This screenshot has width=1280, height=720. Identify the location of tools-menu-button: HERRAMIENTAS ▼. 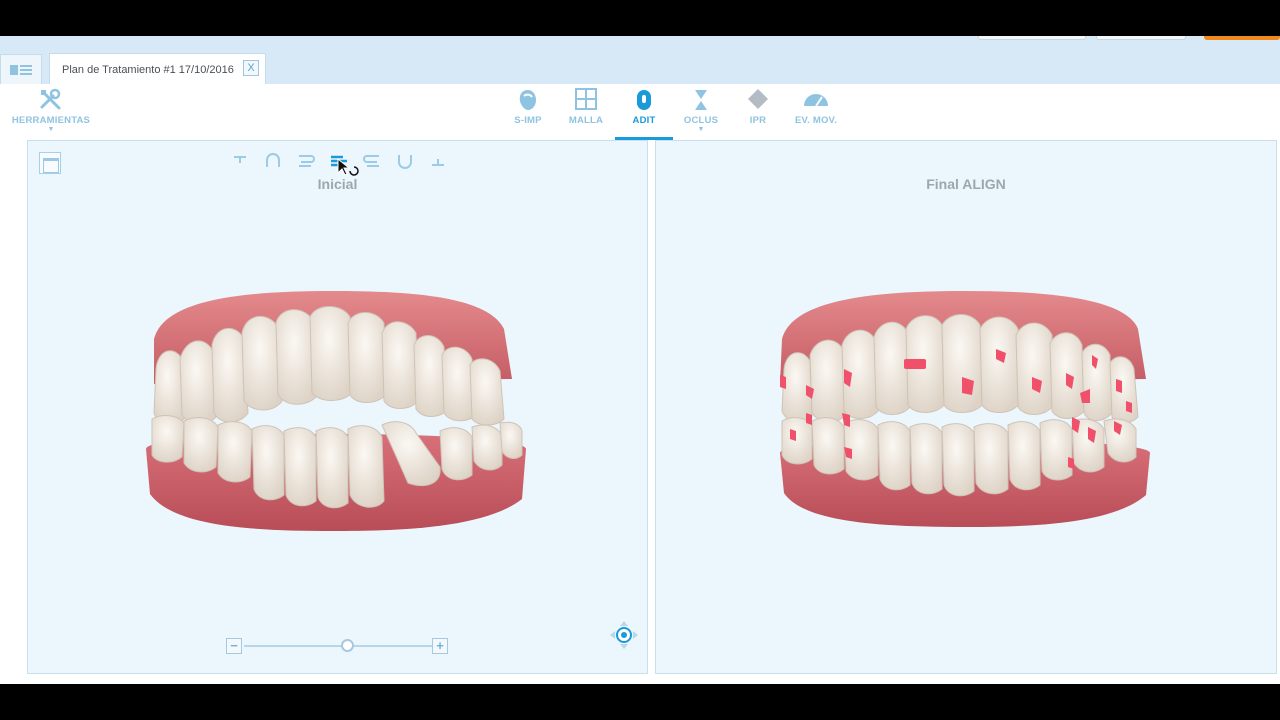
(51, 112).